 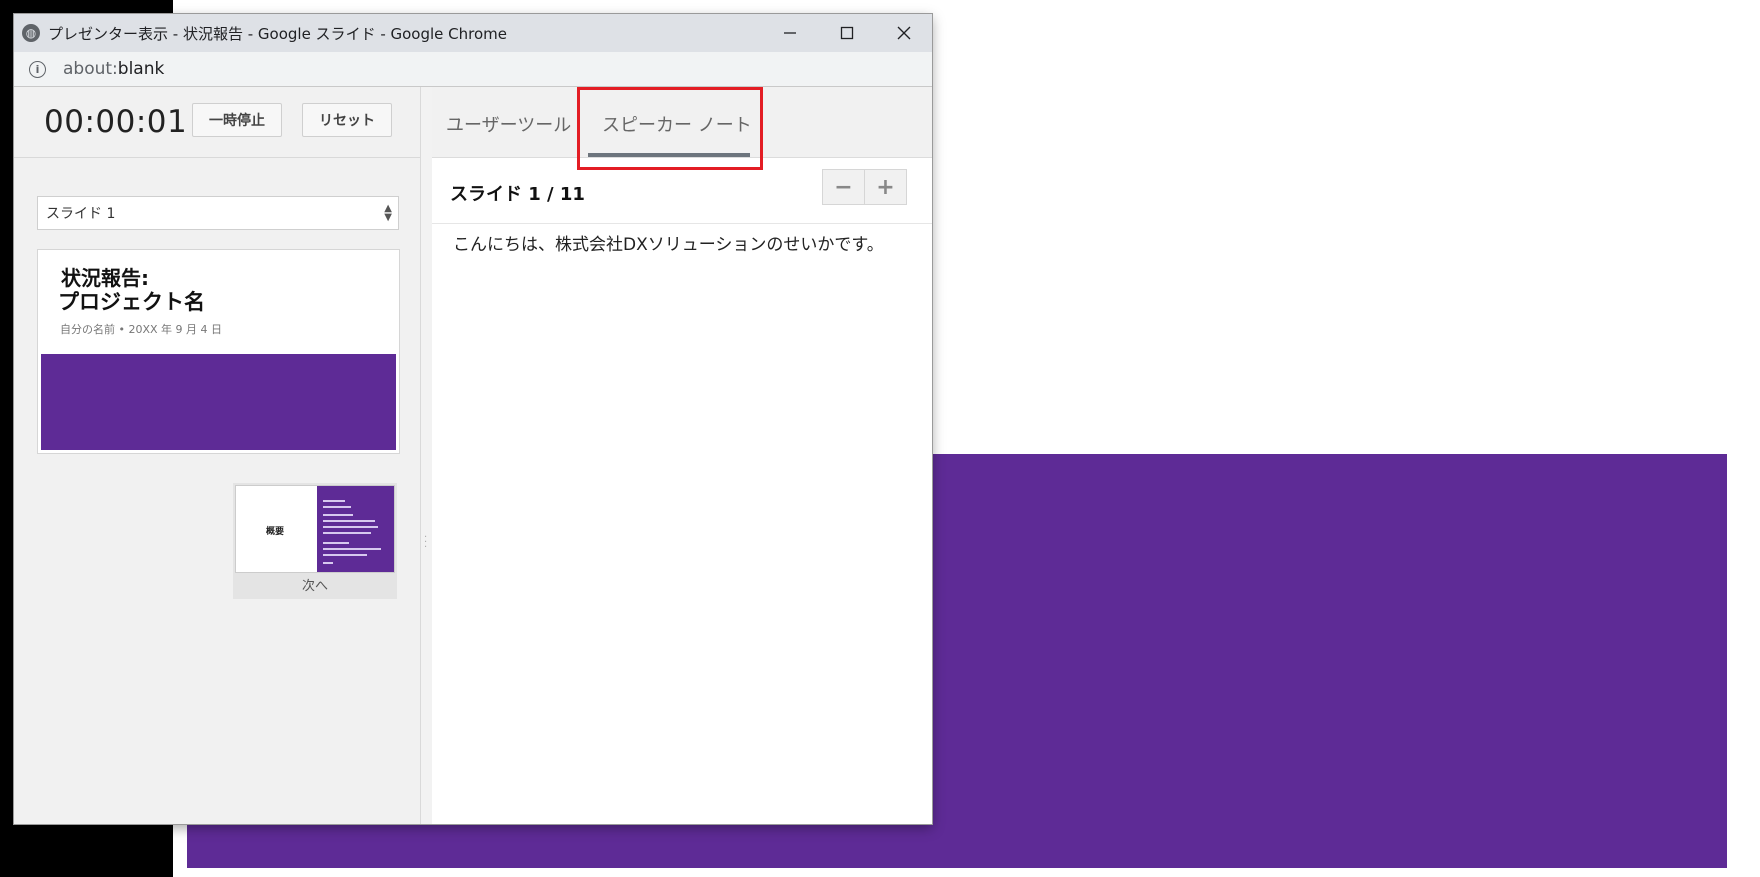 What do you see at coordinates (237, 120) in the screenshot?
I see `pause-button: 一時停止` at bounding box center [237, 120].